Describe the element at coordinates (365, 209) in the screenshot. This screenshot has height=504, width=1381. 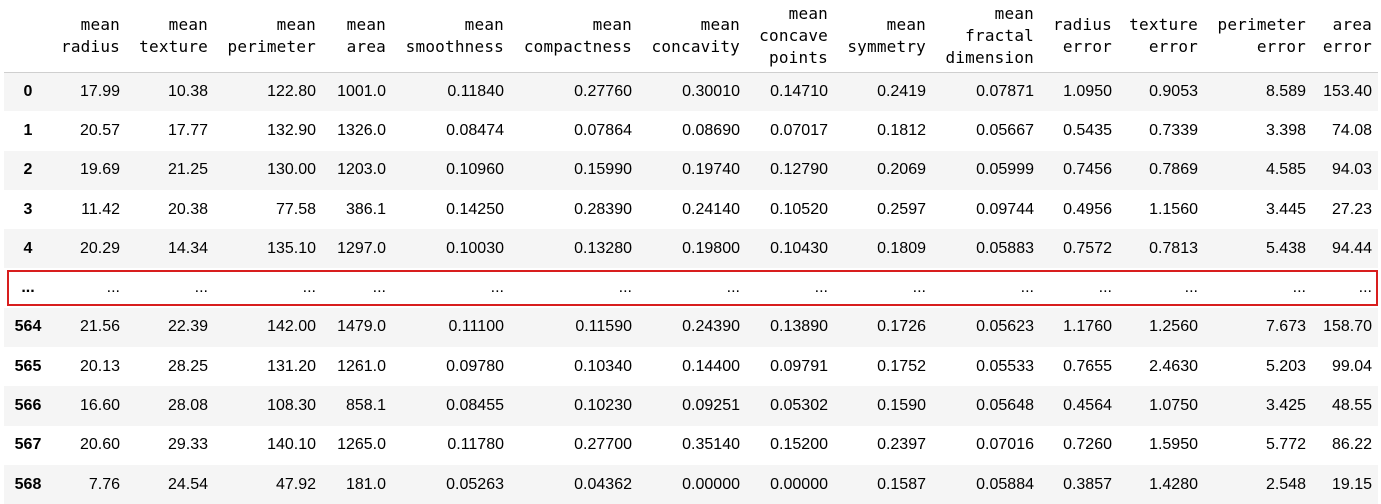
I see `table-cell: 386.1` at that location.